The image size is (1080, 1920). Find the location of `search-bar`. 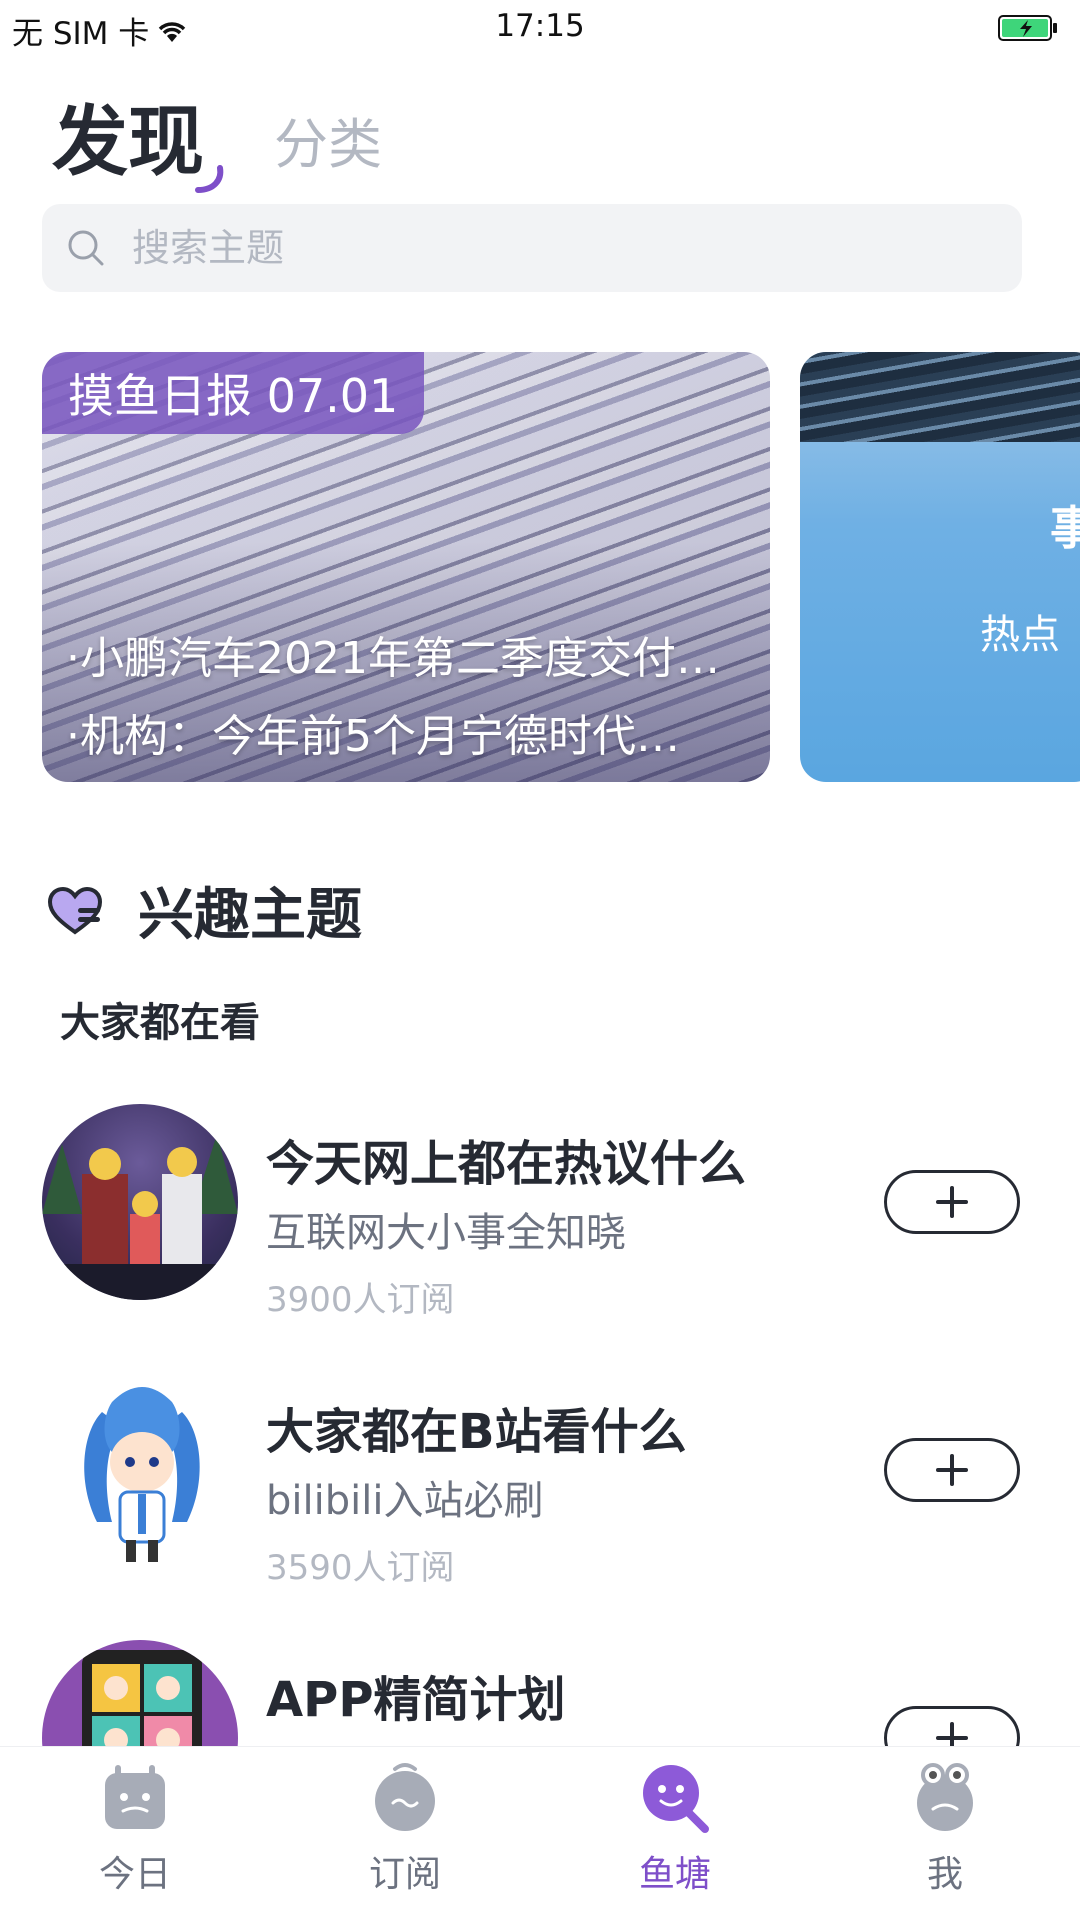

search-bar is located at coordinates (532, 248).